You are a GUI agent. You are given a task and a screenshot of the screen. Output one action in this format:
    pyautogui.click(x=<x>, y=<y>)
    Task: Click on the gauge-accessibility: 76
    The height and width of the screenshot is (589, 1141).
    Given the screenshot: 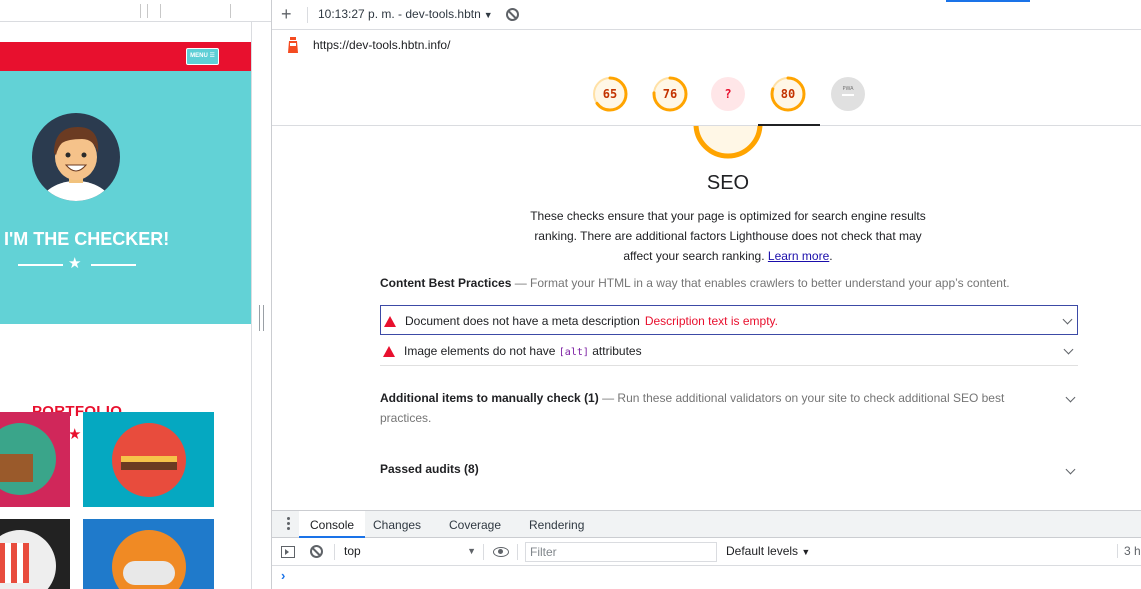 What is the action you would take?
    pyautogui.click(x=670, y=94)
    